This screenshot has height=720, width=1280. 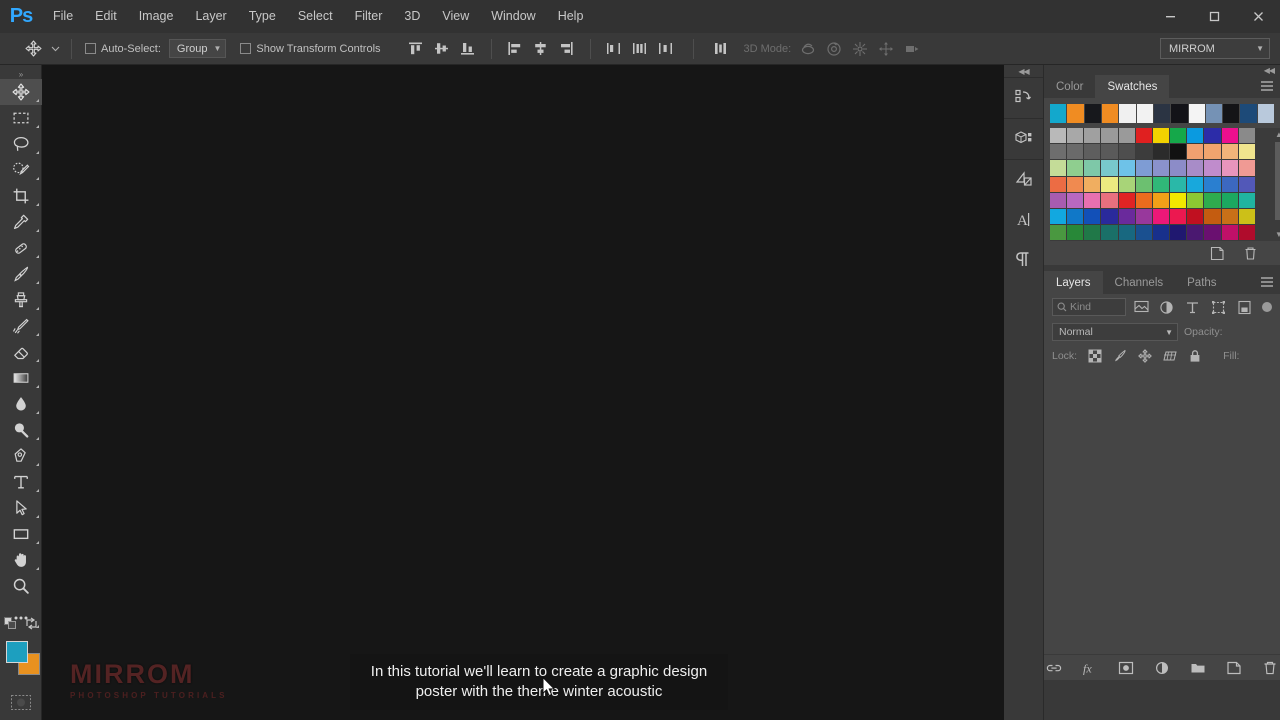 What do you see at coordinates (1277, 181) in the screenshot?
I see `scrollbar-thumb` at bounding box center [1277, 181].